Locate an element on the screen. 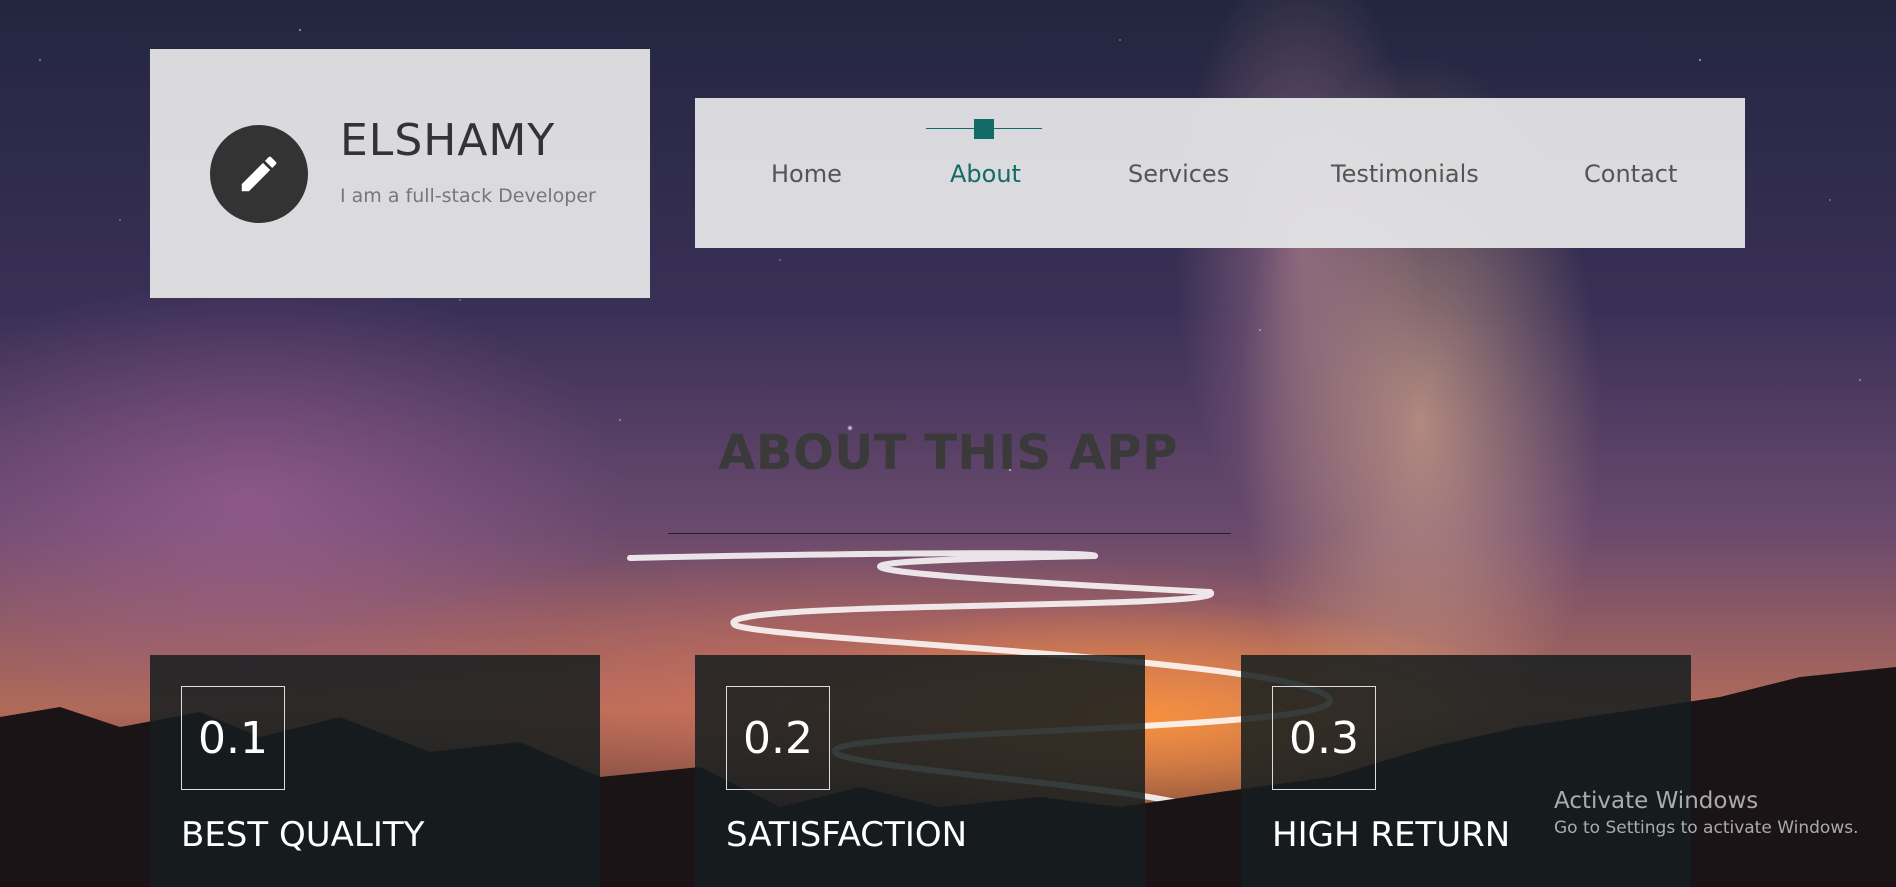 This screenshot has width=1896, height=887. nav-about-link: About is located at coordinates (985, 174).